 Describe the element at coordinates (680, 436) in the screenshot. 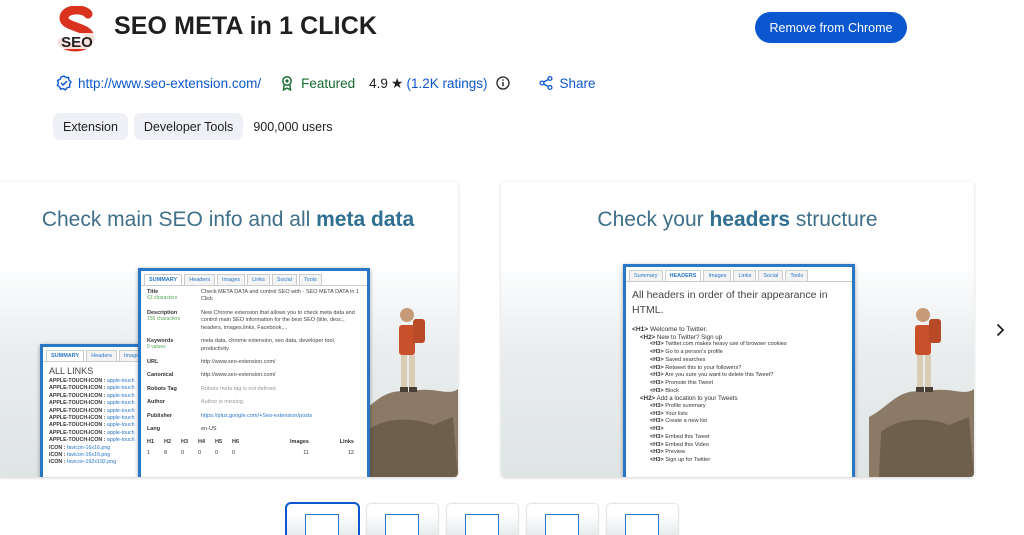

I see `header-line: <H3> Embed this Tweet` at that location.